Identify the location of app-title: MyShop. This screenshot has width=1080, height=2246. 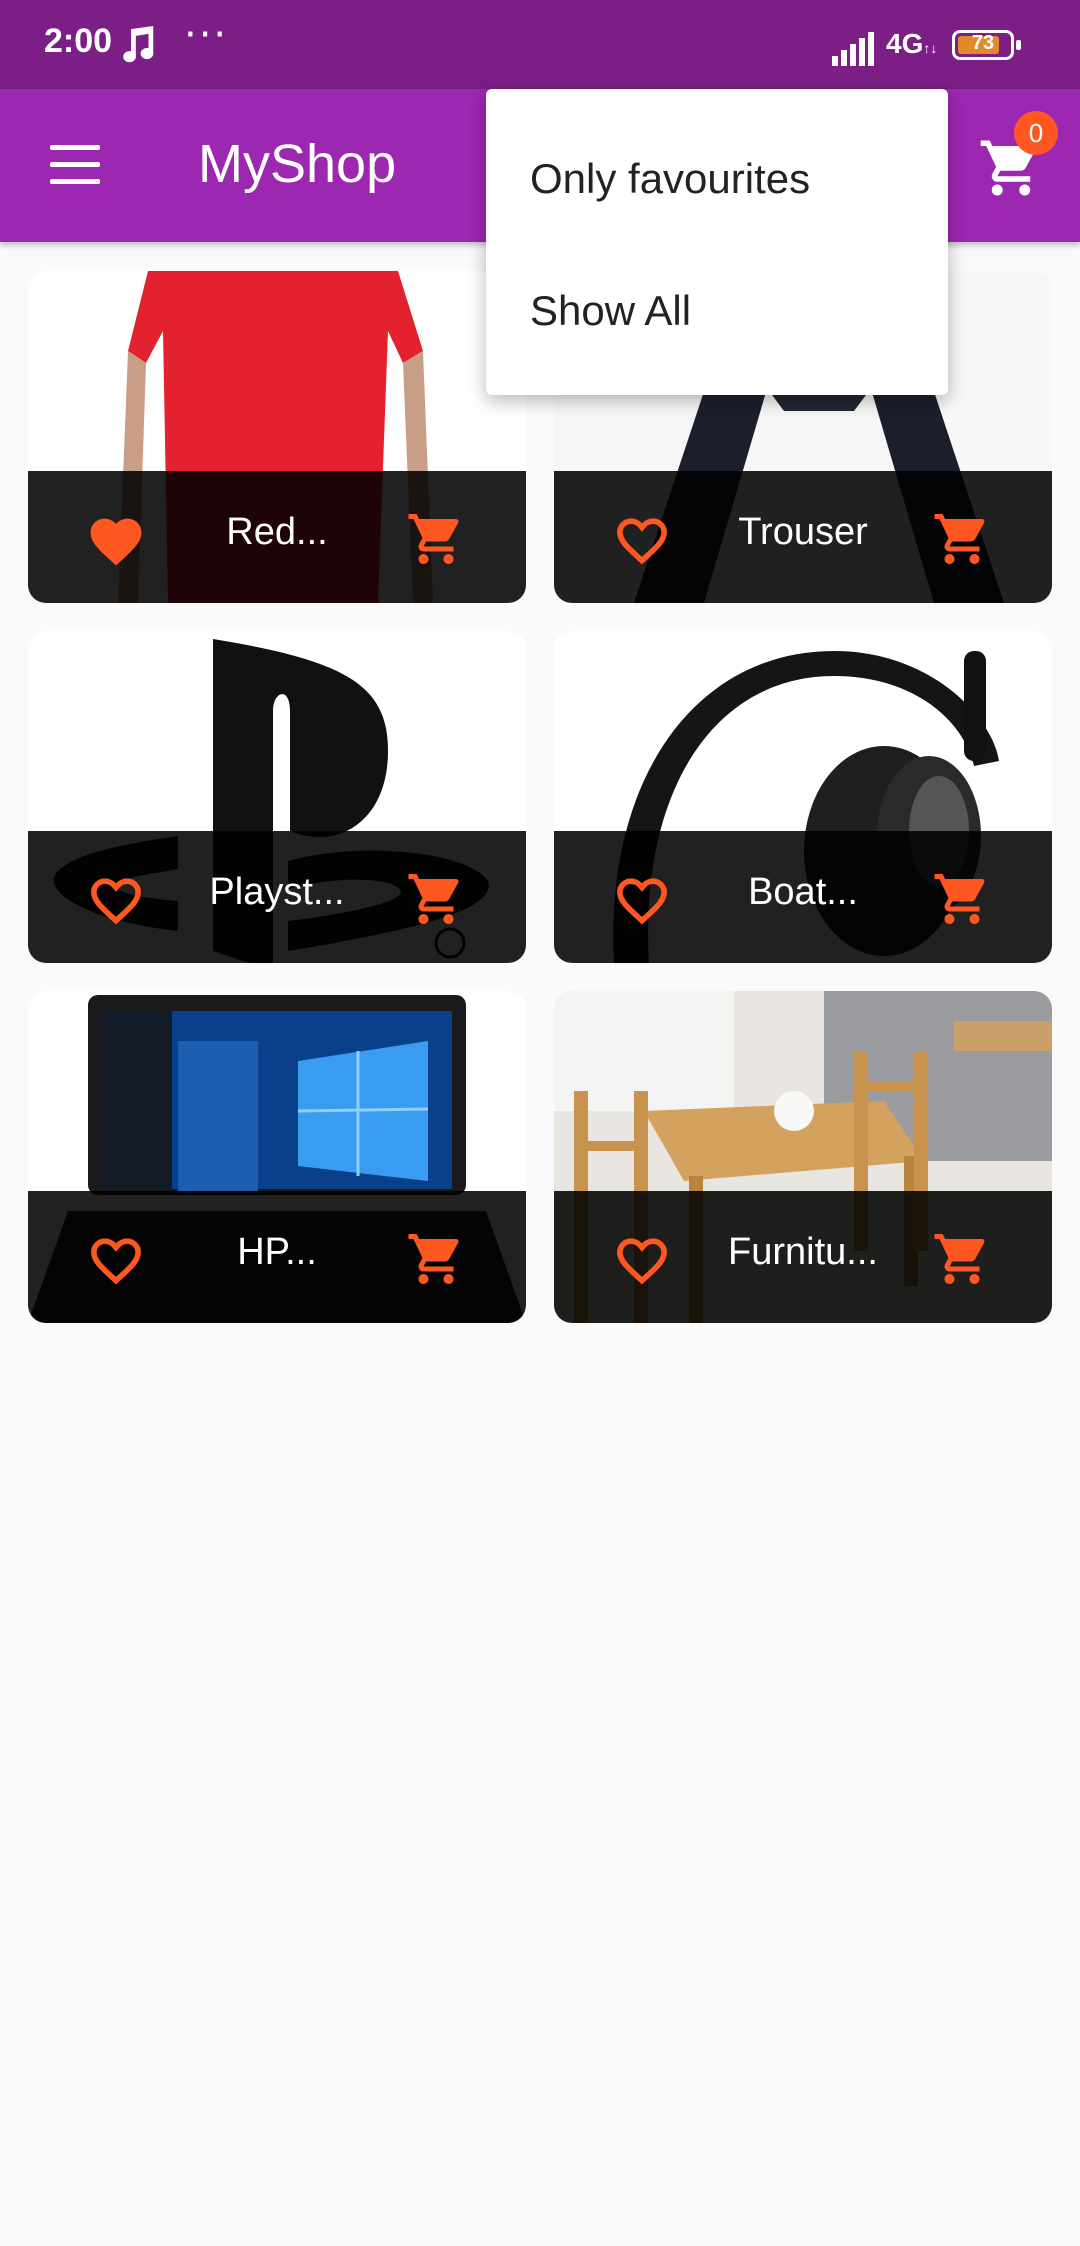
(297, 164).